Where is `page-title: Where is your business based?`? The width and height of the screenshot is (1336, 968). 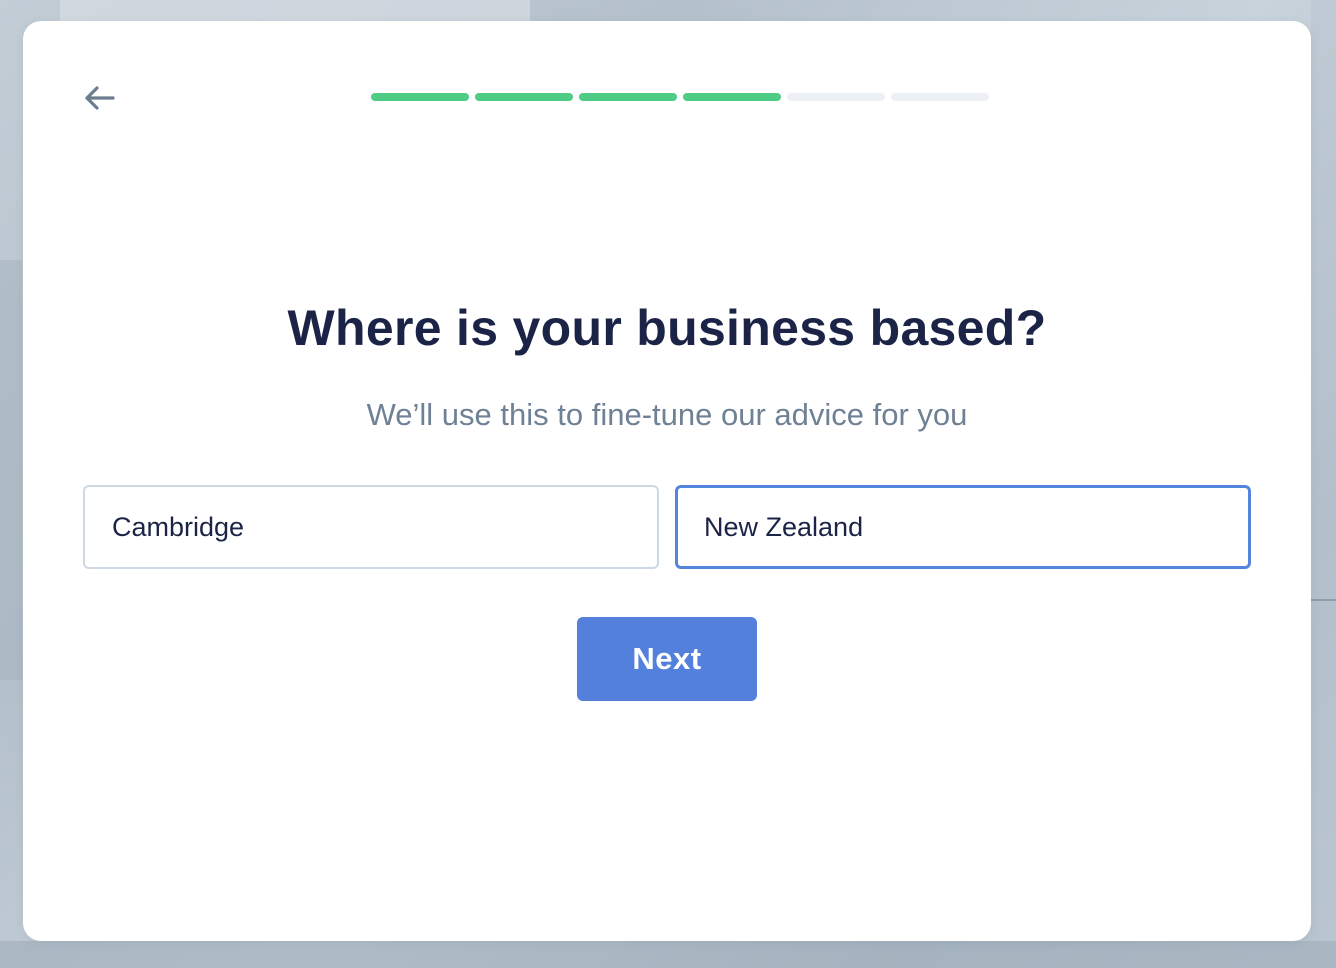 page-title: Where is your business based? is located at coordinates (667, 328).